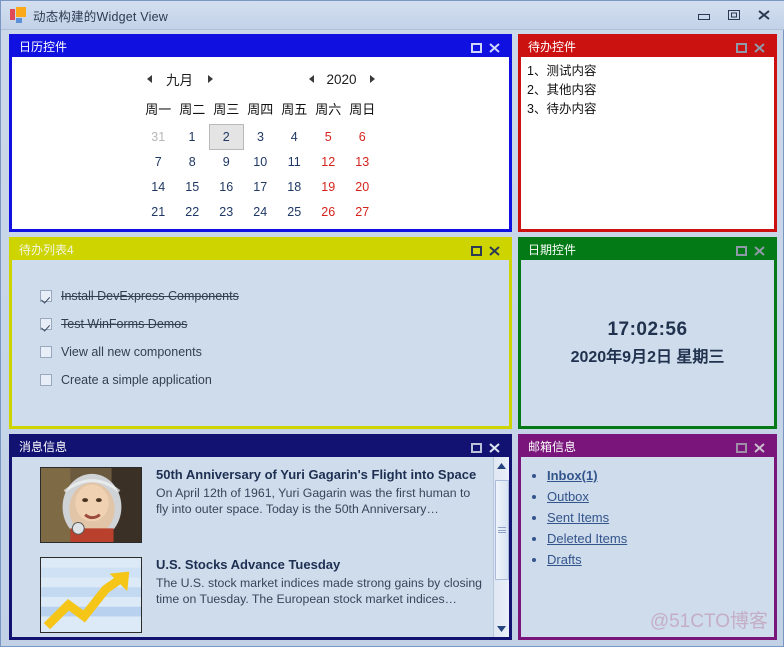 The image size is (784, 647). Describe the element at coordinates (260, 447) in the screenshot. I see `news-widget-title-bar: 消息信息` at that location.